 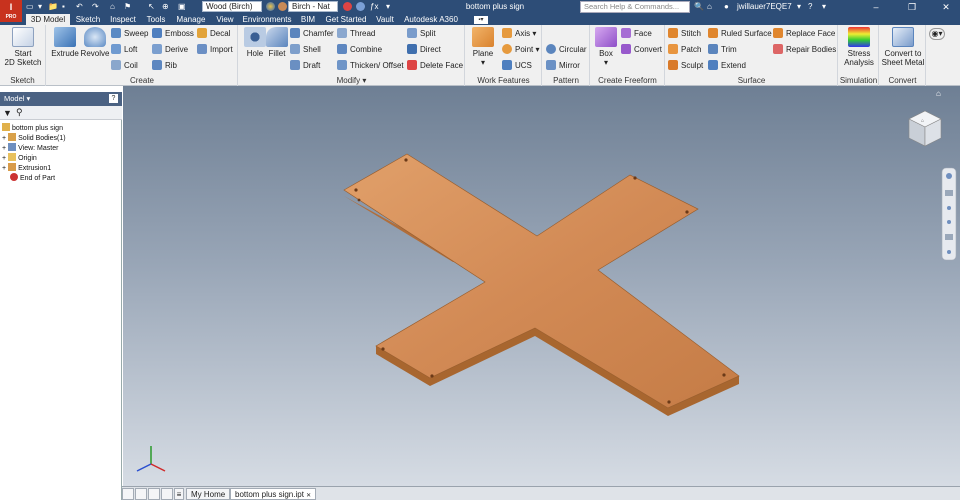 I want to click on tile-vertical-icon, so click(x=141, y=494).